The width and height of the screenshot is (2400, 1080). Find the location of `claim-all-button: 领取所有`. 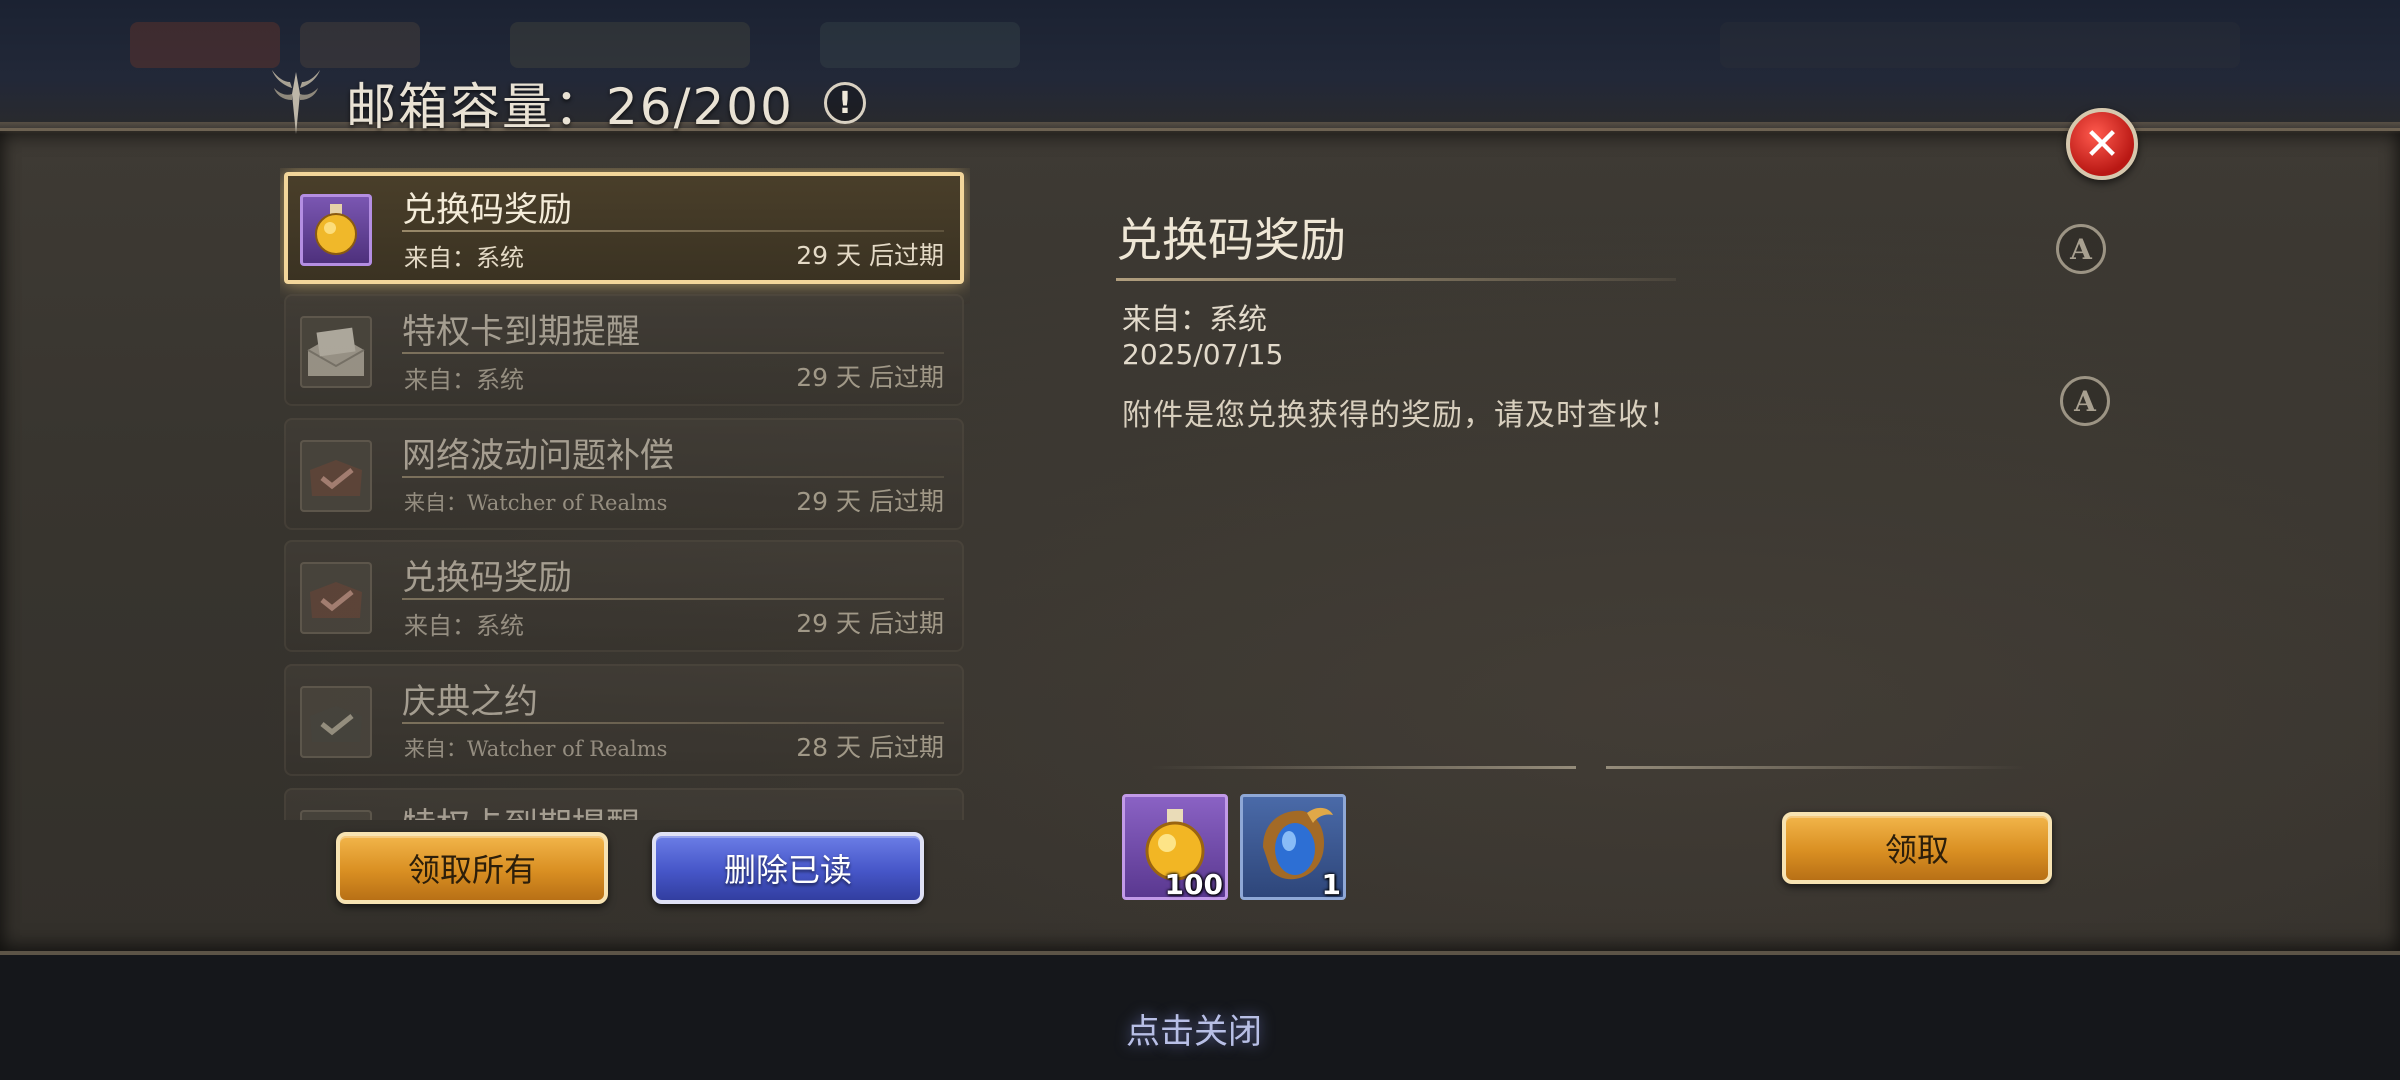

claim-all-button: 领取所有 is located at coordinates (472, 868).